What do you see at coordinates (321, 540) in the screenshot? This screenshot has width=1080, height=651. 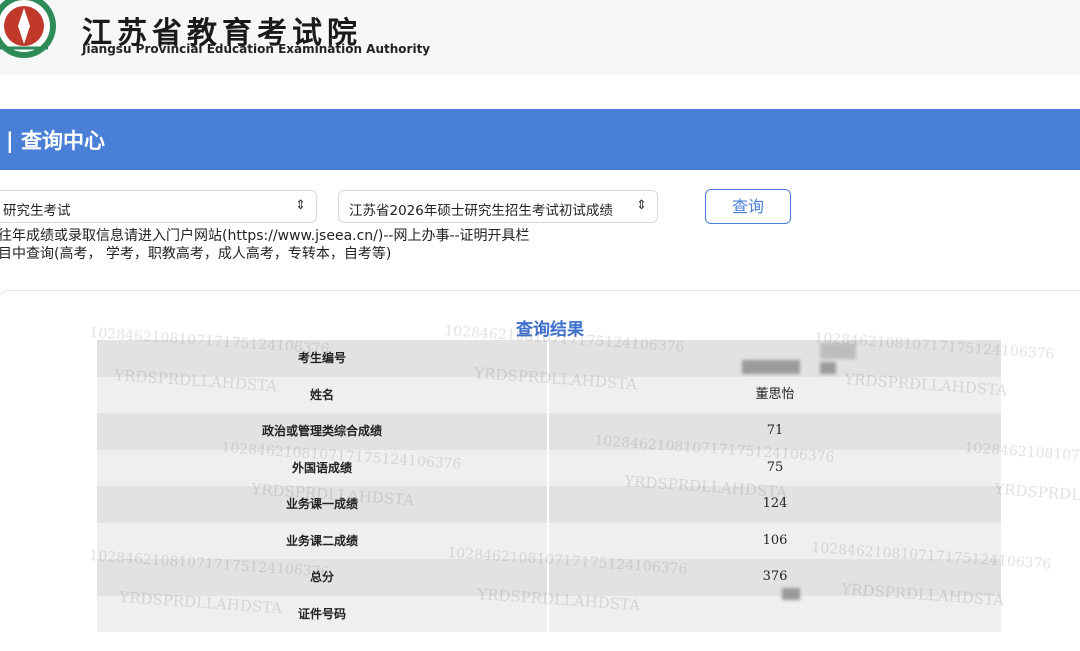 I see `row-label: 业务课二成绩` at bounding box center [321, 540].